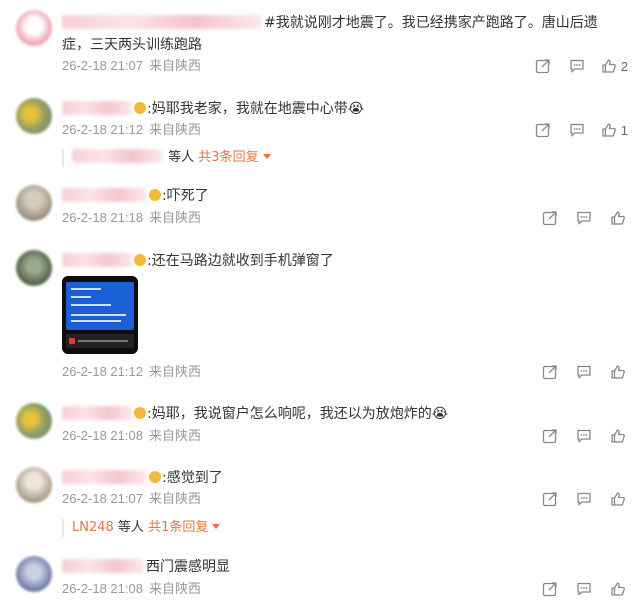 The width and height of the screenshot is (640, 616). I want to click on comment-text: :妈耶，我说窗户怎么响呢，我还以为放炮炸的😭, so click(345, 414).